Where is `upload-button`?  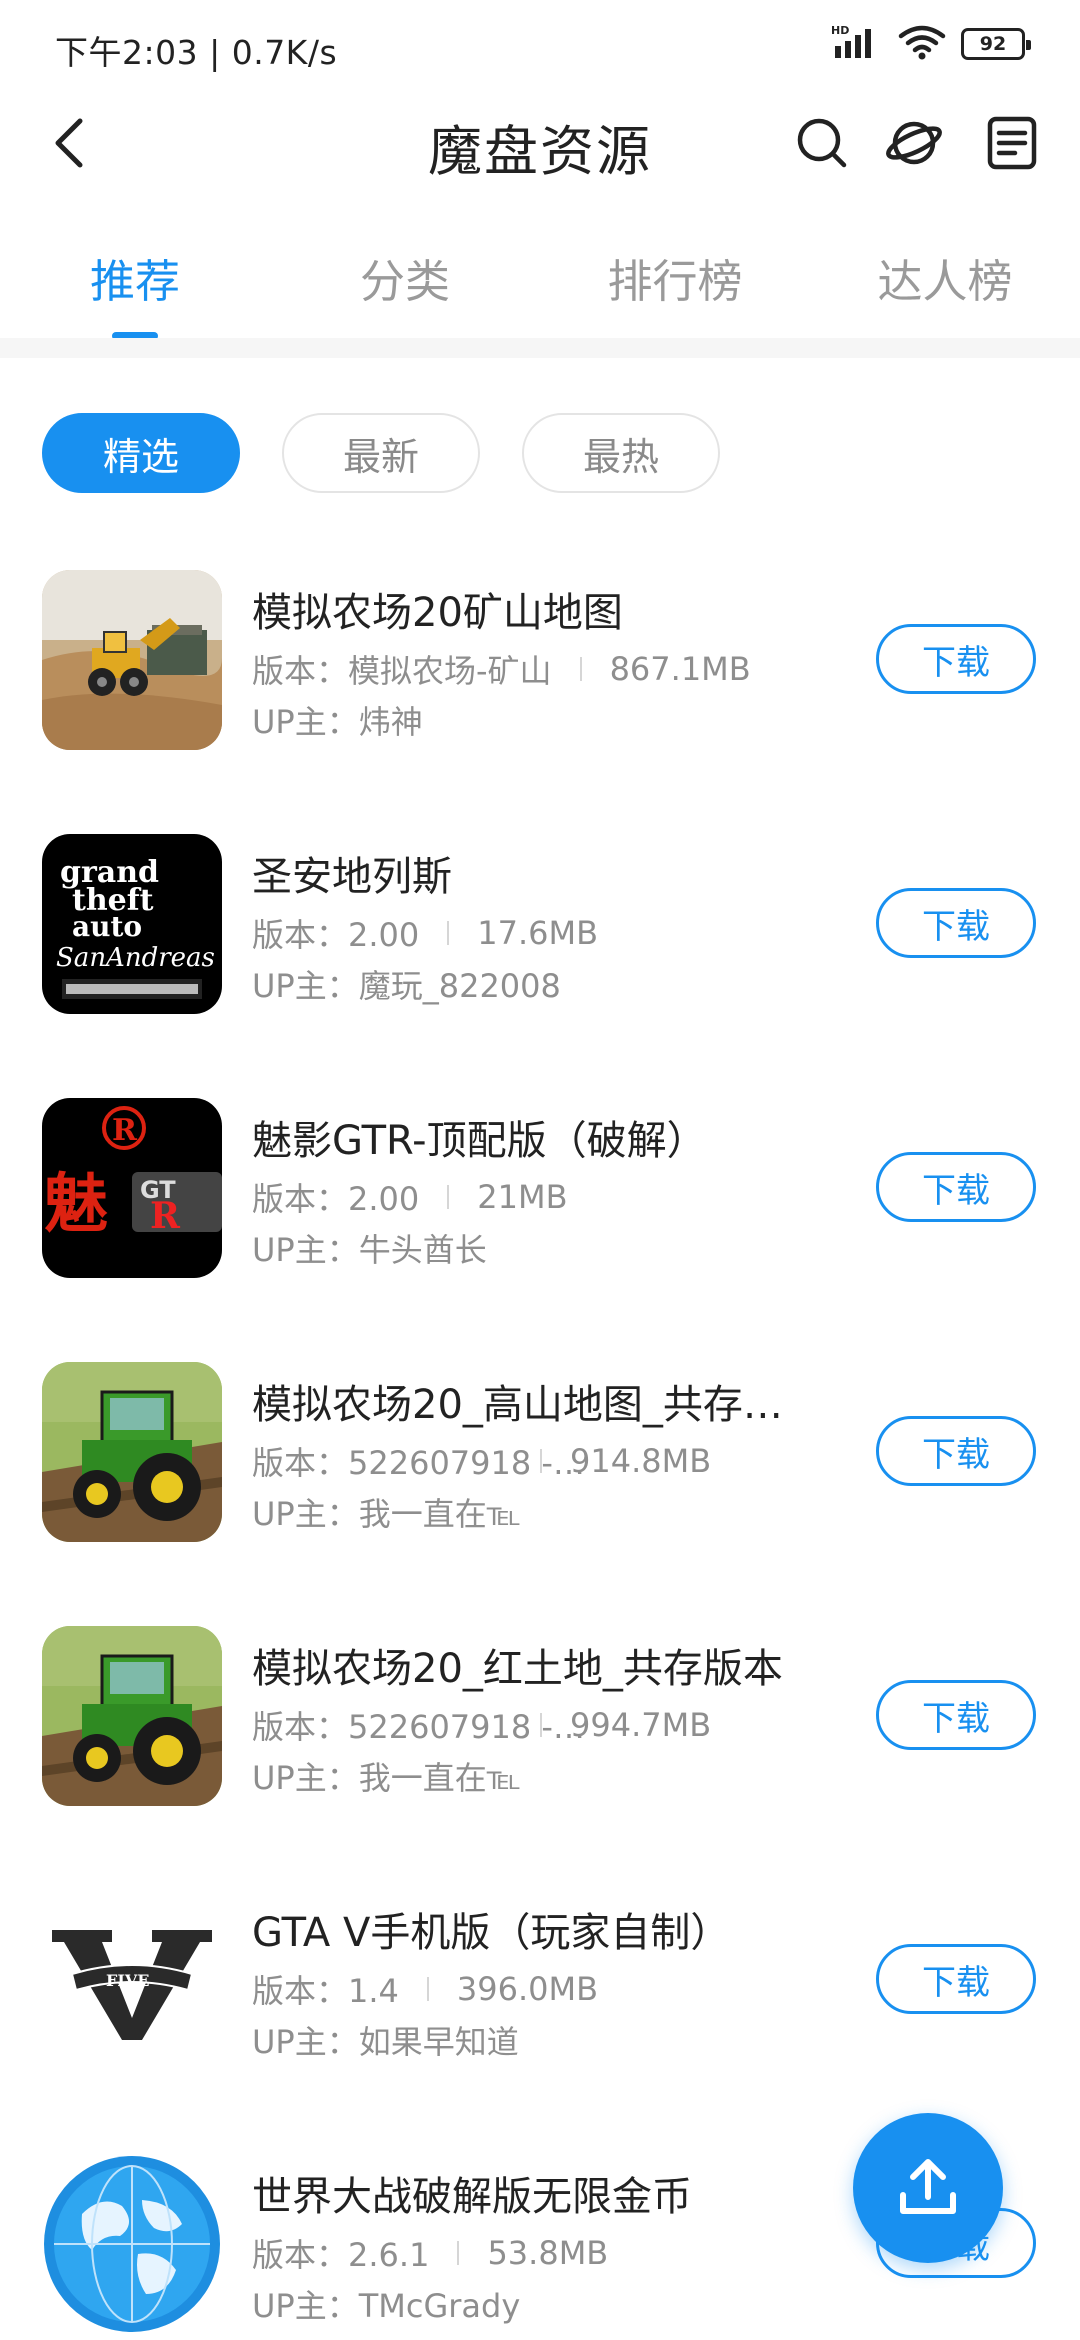 upload-button is located at coordinates (928, 2188).